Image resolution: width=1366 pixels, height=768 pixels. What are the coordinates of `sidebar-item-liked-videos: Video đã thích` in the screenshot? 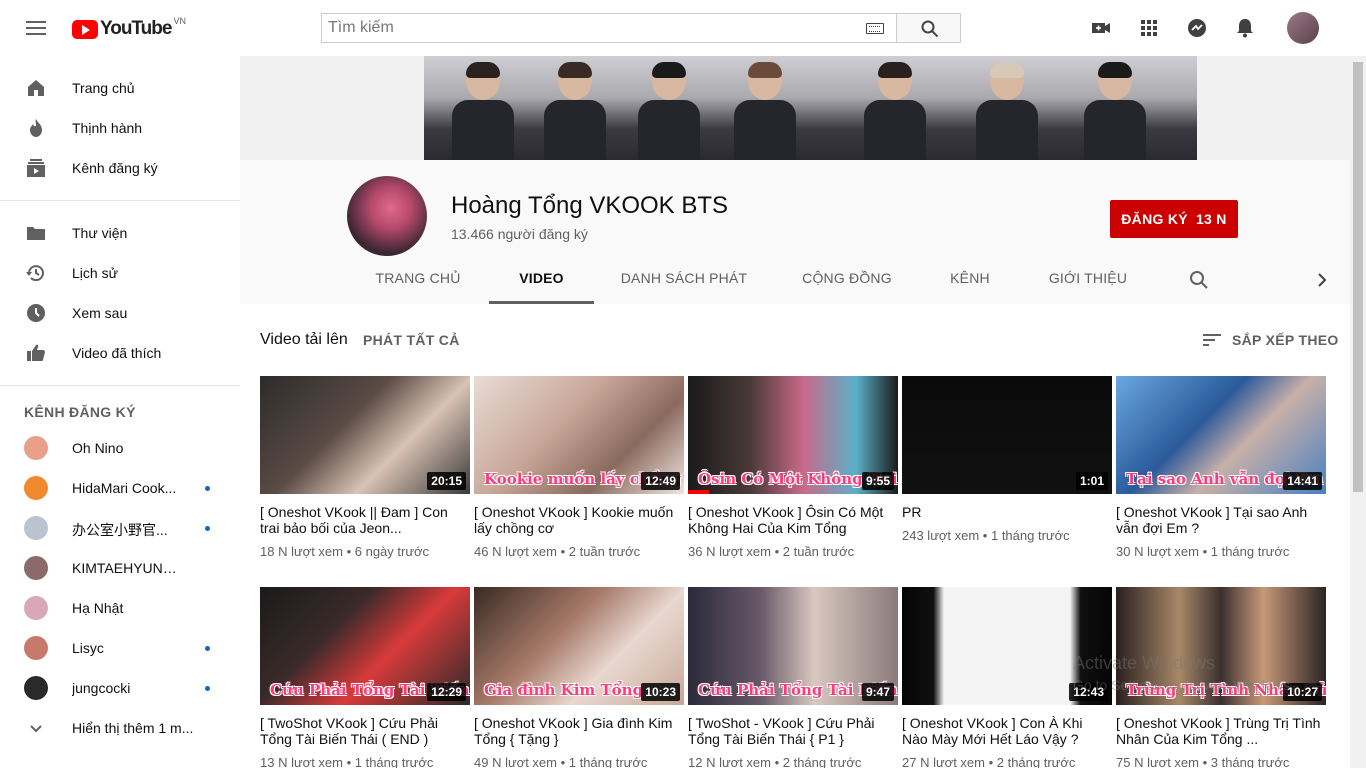 It's located at (120, 353).